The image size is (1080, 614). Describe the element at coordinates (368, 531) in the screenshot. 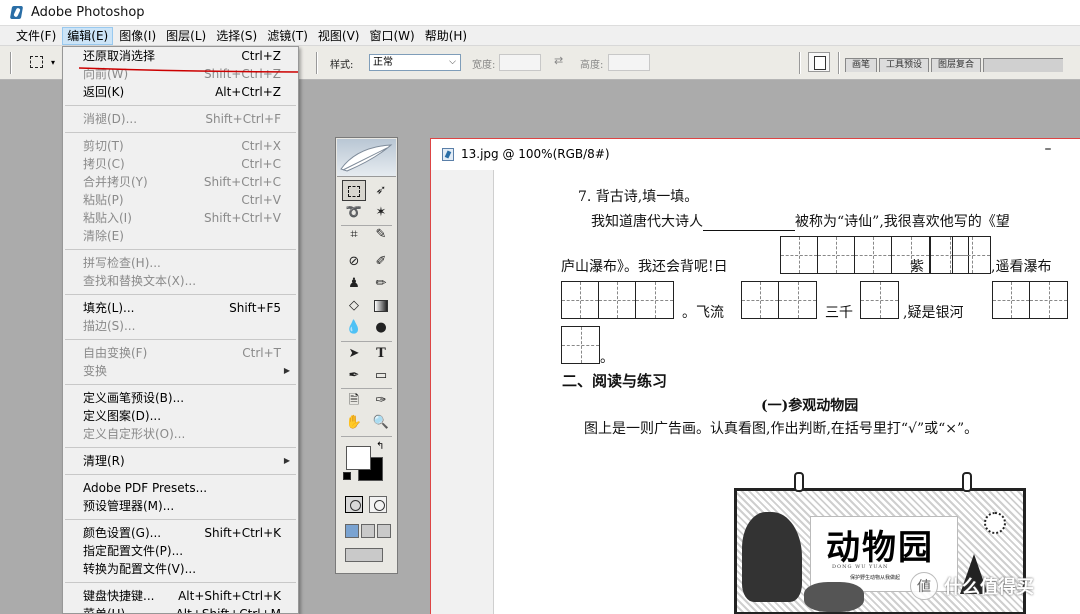

I see `full-screen-menu-mode-button` at that location.